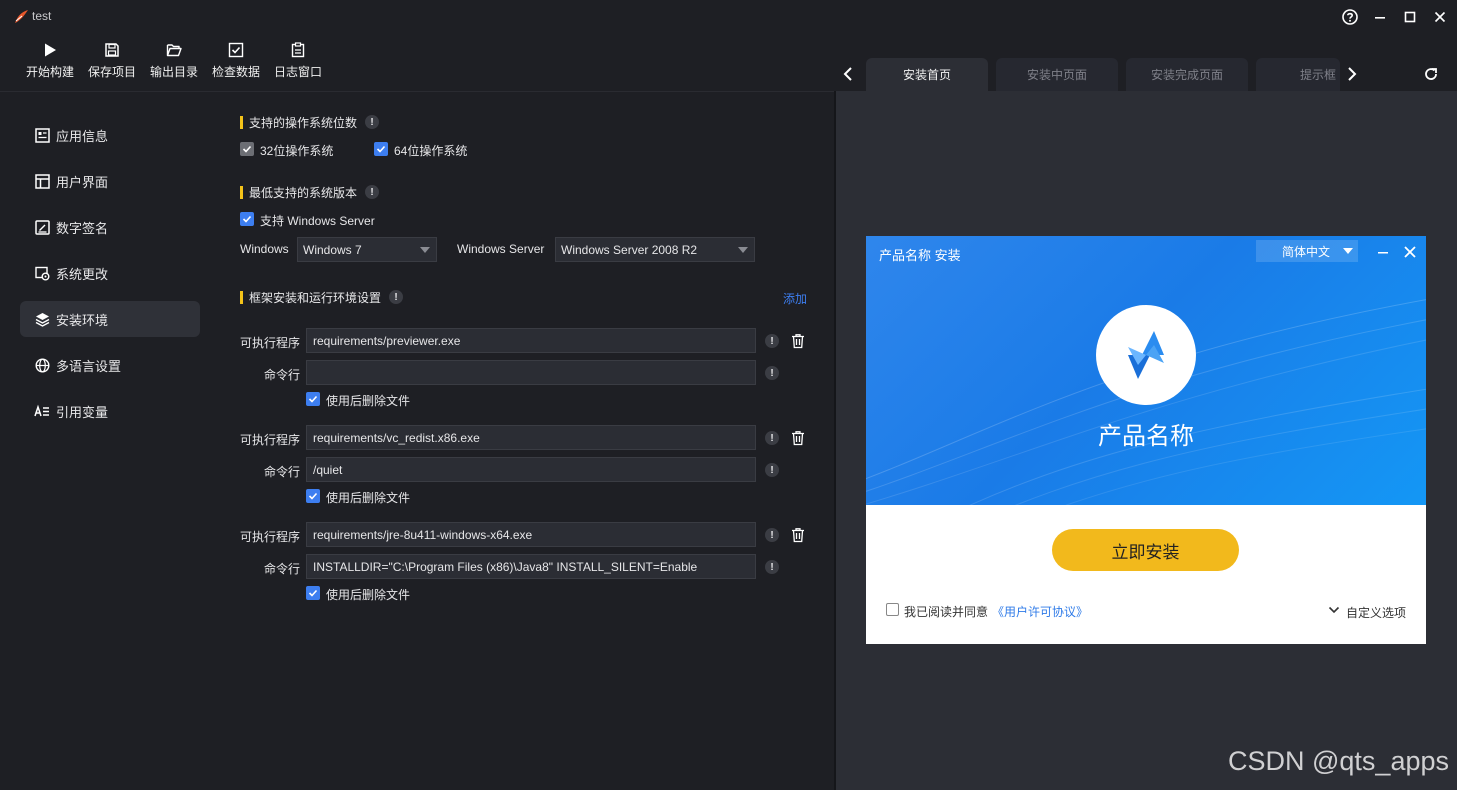  What do you see at coordinates (112, 50) in the screenshot?
I see `save-icon` at bounding box center [112, 50].